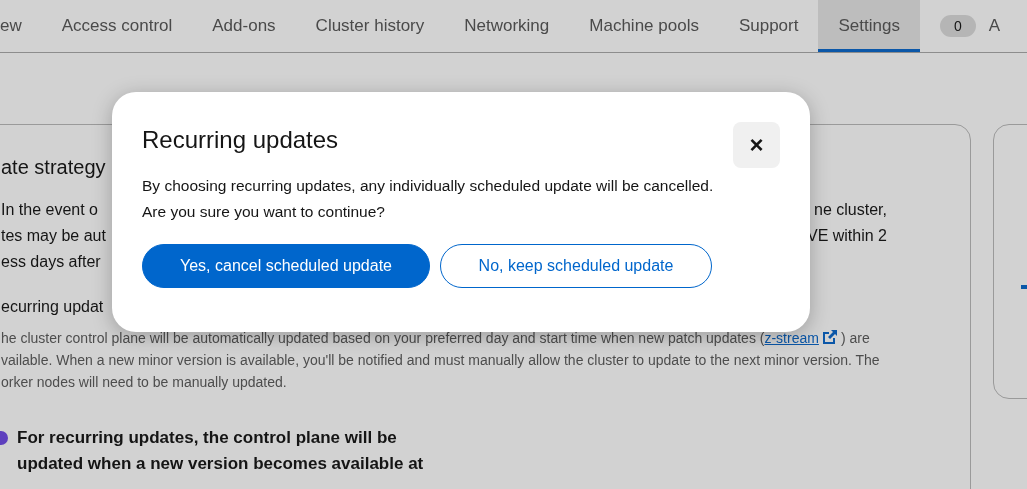 Image resolution: width=1027 pixels, height=489 pixels. I want to click on tab: ew, so click(21, 26).